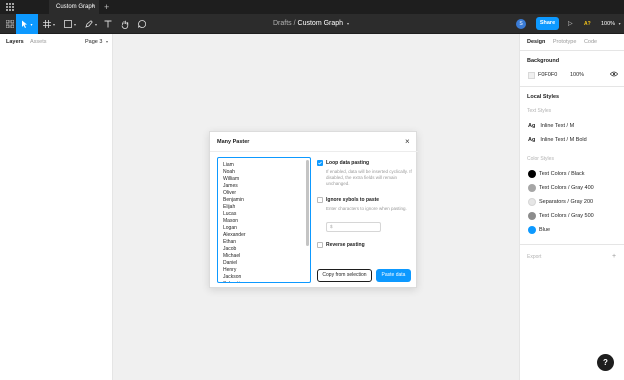 The width and height of the screenshot is (624, 380). I want to click on loop-checkbox, so click(320, 163).